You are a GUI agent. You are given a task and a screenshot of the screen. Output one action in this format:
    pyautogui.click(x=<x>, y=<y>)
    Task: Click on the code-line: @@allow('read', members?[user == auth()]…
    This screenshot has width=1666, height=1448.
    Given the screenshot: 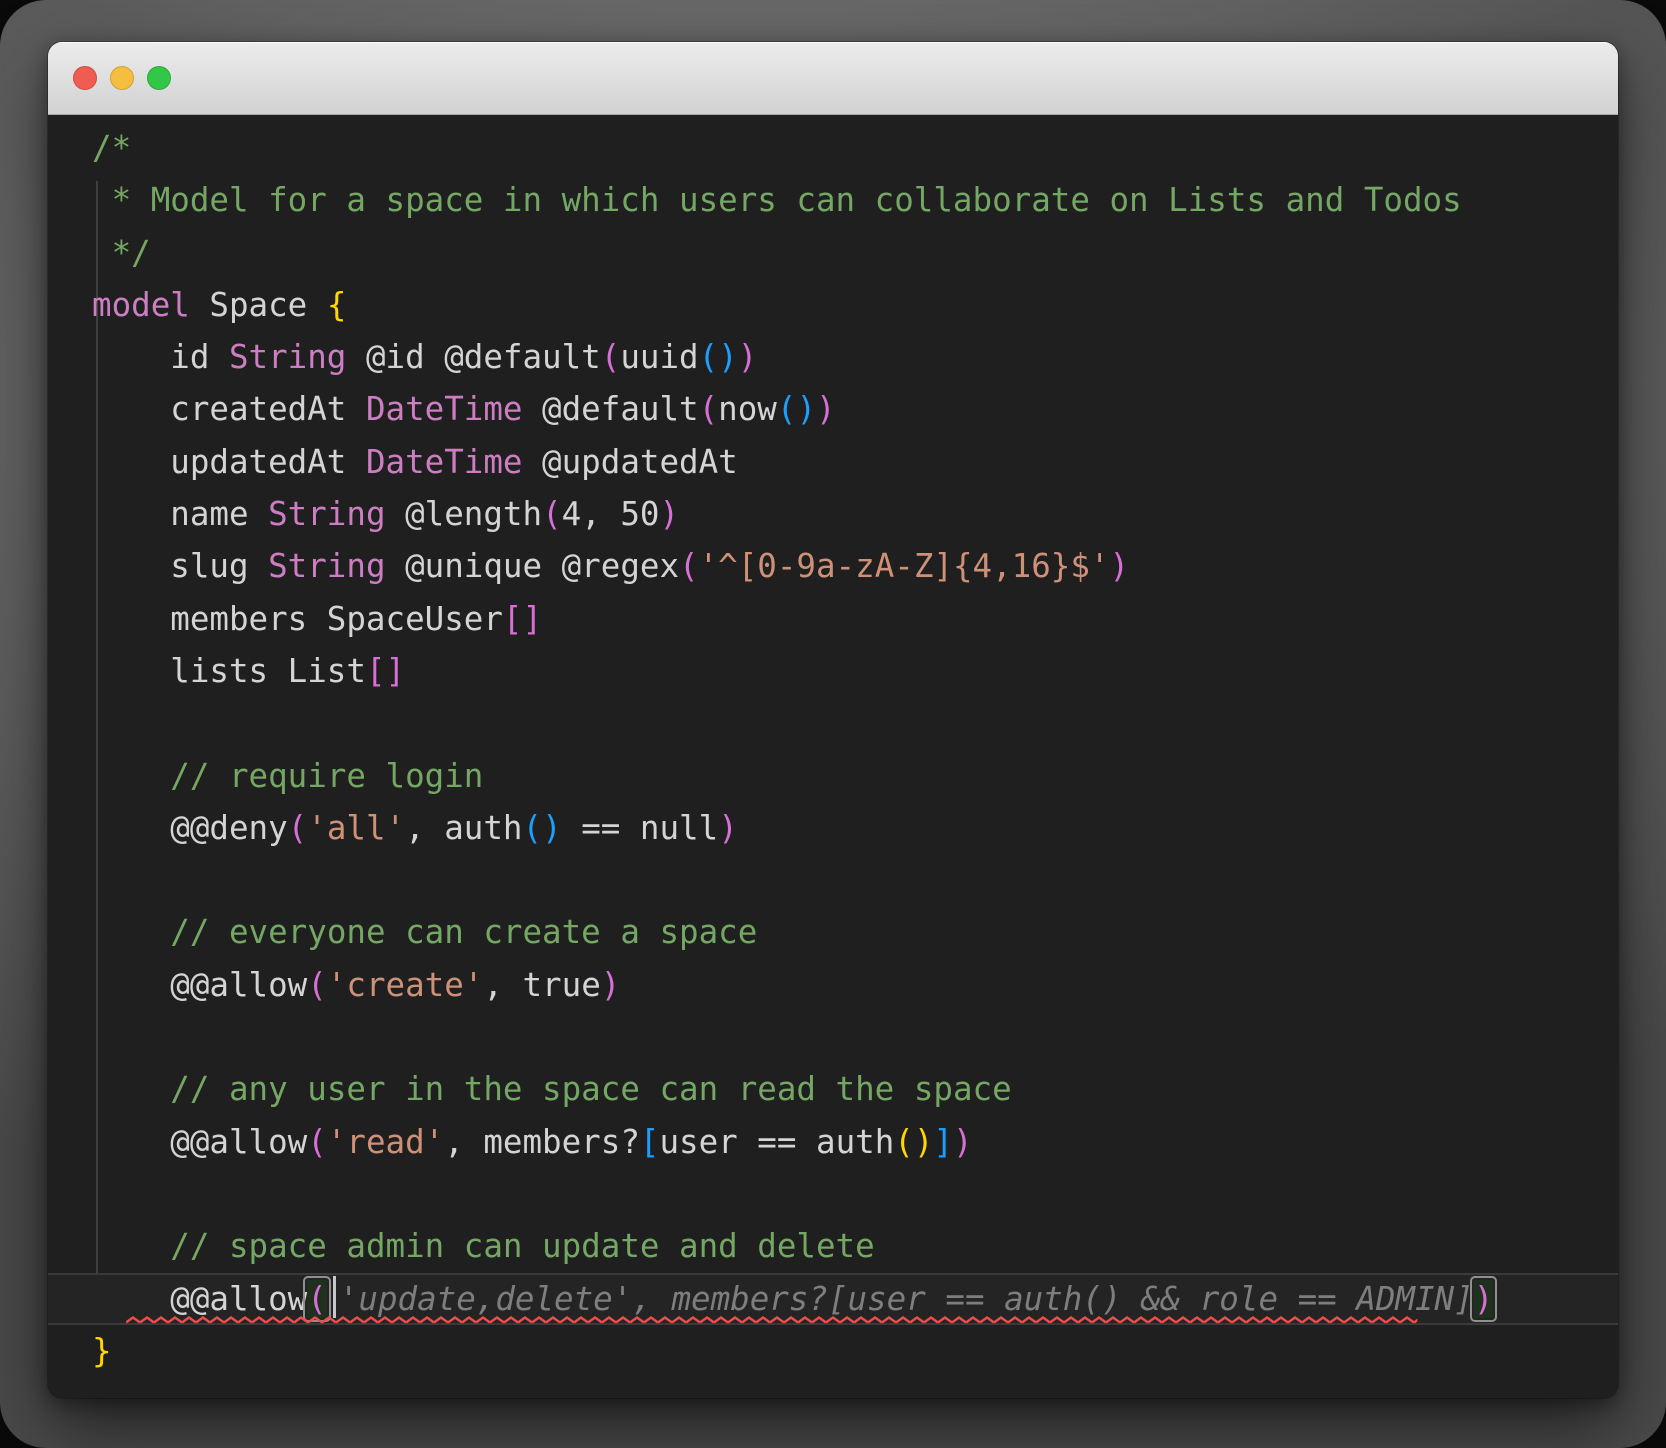 What is the action you would take?
    pyautogui.click(x=845, y=1142)
    